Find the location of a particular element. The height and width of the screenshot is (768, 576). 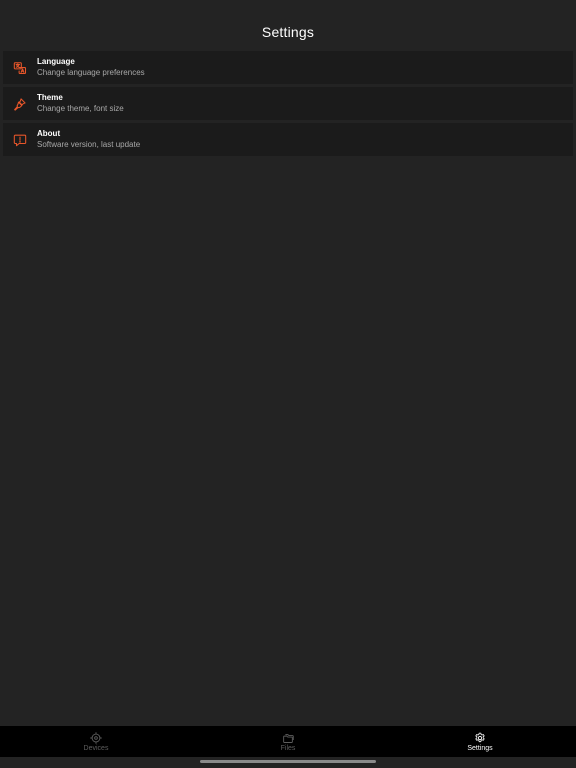

tab-files: Files is located at coordinates (288, 741).